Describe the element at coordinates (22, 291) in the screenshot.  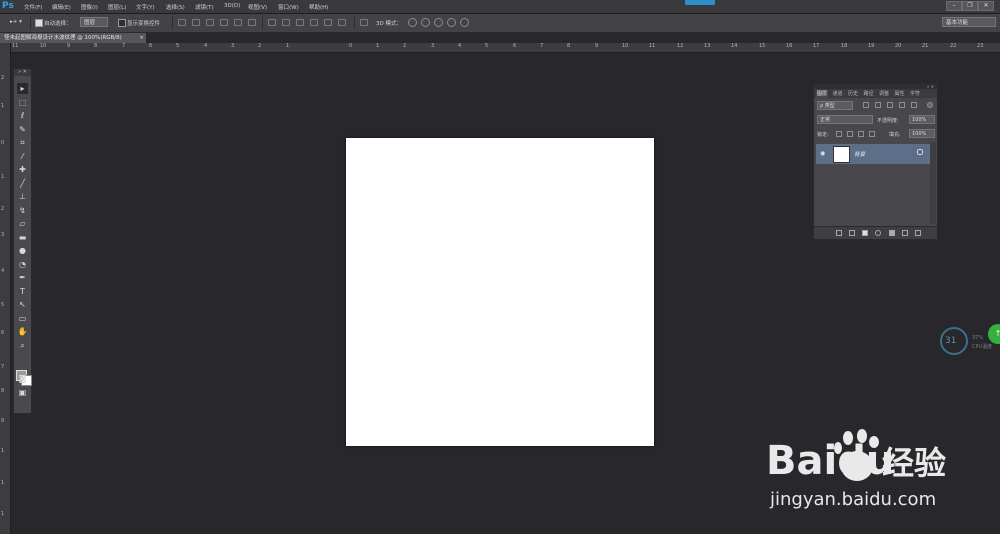
I see `type-tool-icon: T` at that location.